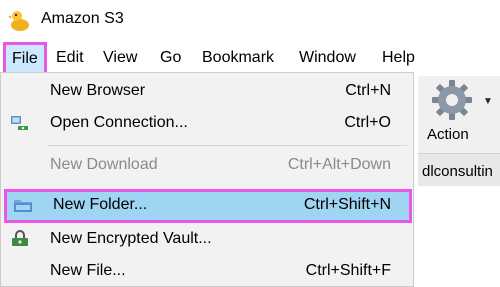 This screenshot has width=500, height=287. Describe the element at coordinates (19, 123) in the screenshot. I see `connection-icon` at that location.